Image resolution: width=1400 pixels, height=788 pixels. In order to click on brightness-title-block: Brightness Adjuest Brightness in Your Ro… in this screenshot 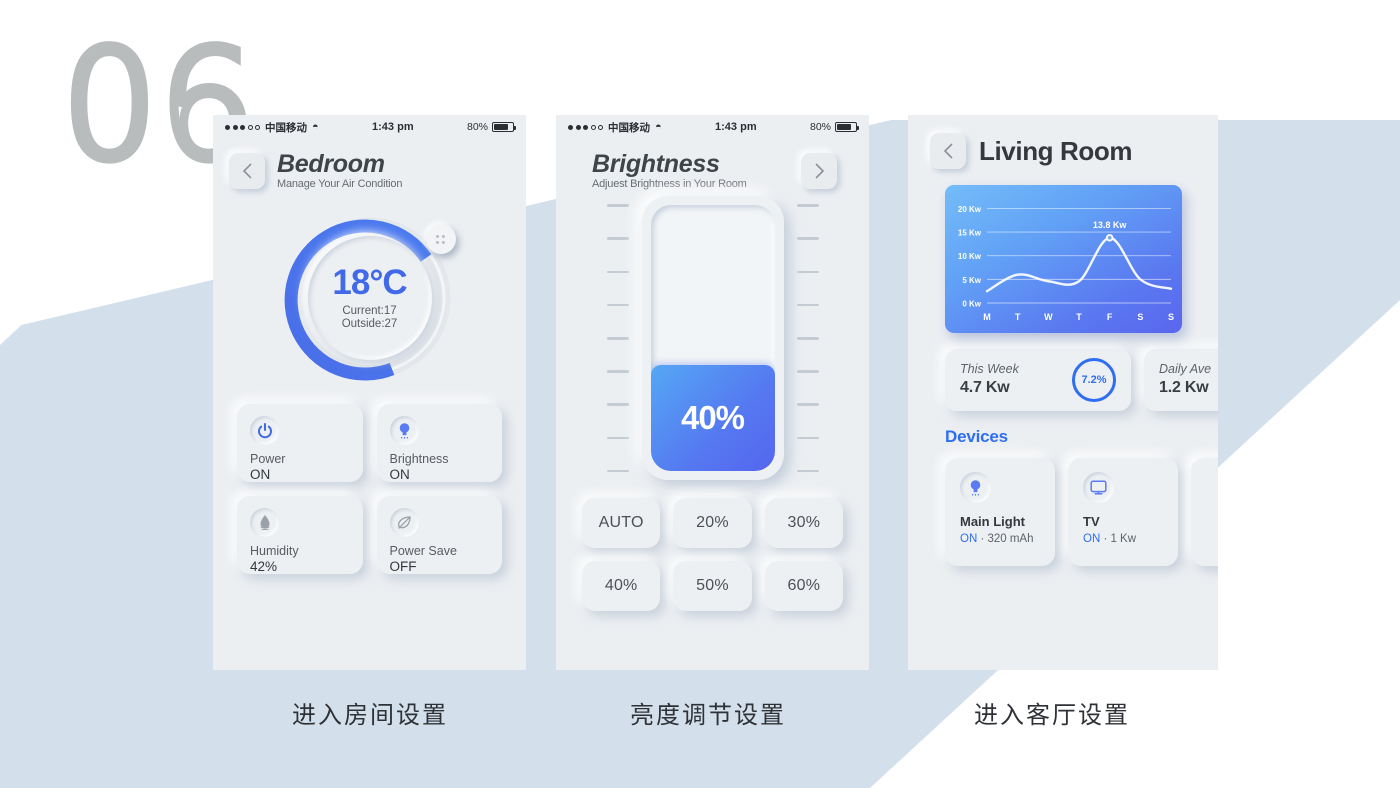, I will do `click(669, 171)`.